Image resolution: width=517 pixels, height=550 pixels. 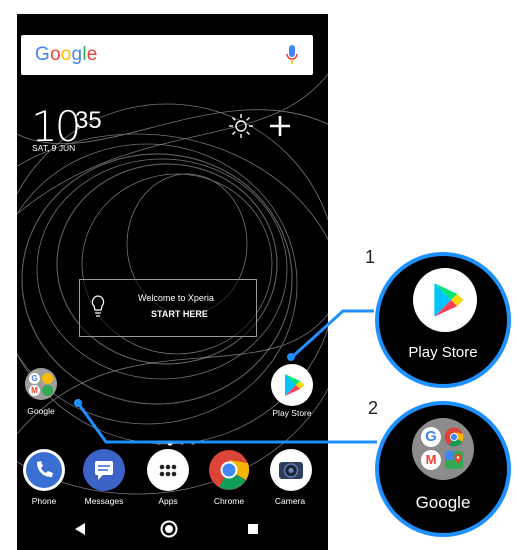 What do you see at coordinates (449, 300) in the screenshot?
I see `play-store-icon` at bounding box center [449, 300].